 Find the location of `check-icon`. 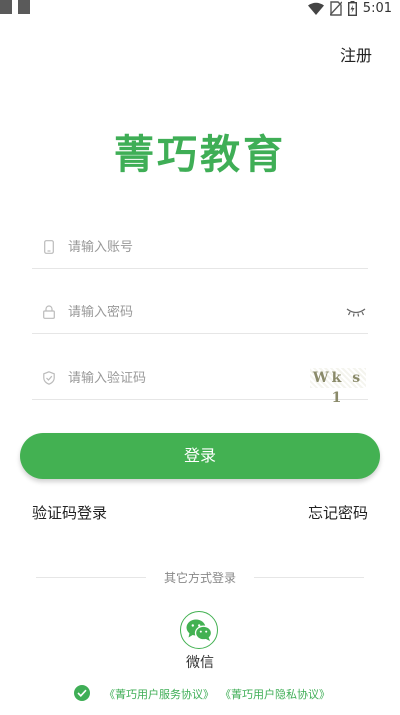

check-icon is located at coordinates (82, 693).